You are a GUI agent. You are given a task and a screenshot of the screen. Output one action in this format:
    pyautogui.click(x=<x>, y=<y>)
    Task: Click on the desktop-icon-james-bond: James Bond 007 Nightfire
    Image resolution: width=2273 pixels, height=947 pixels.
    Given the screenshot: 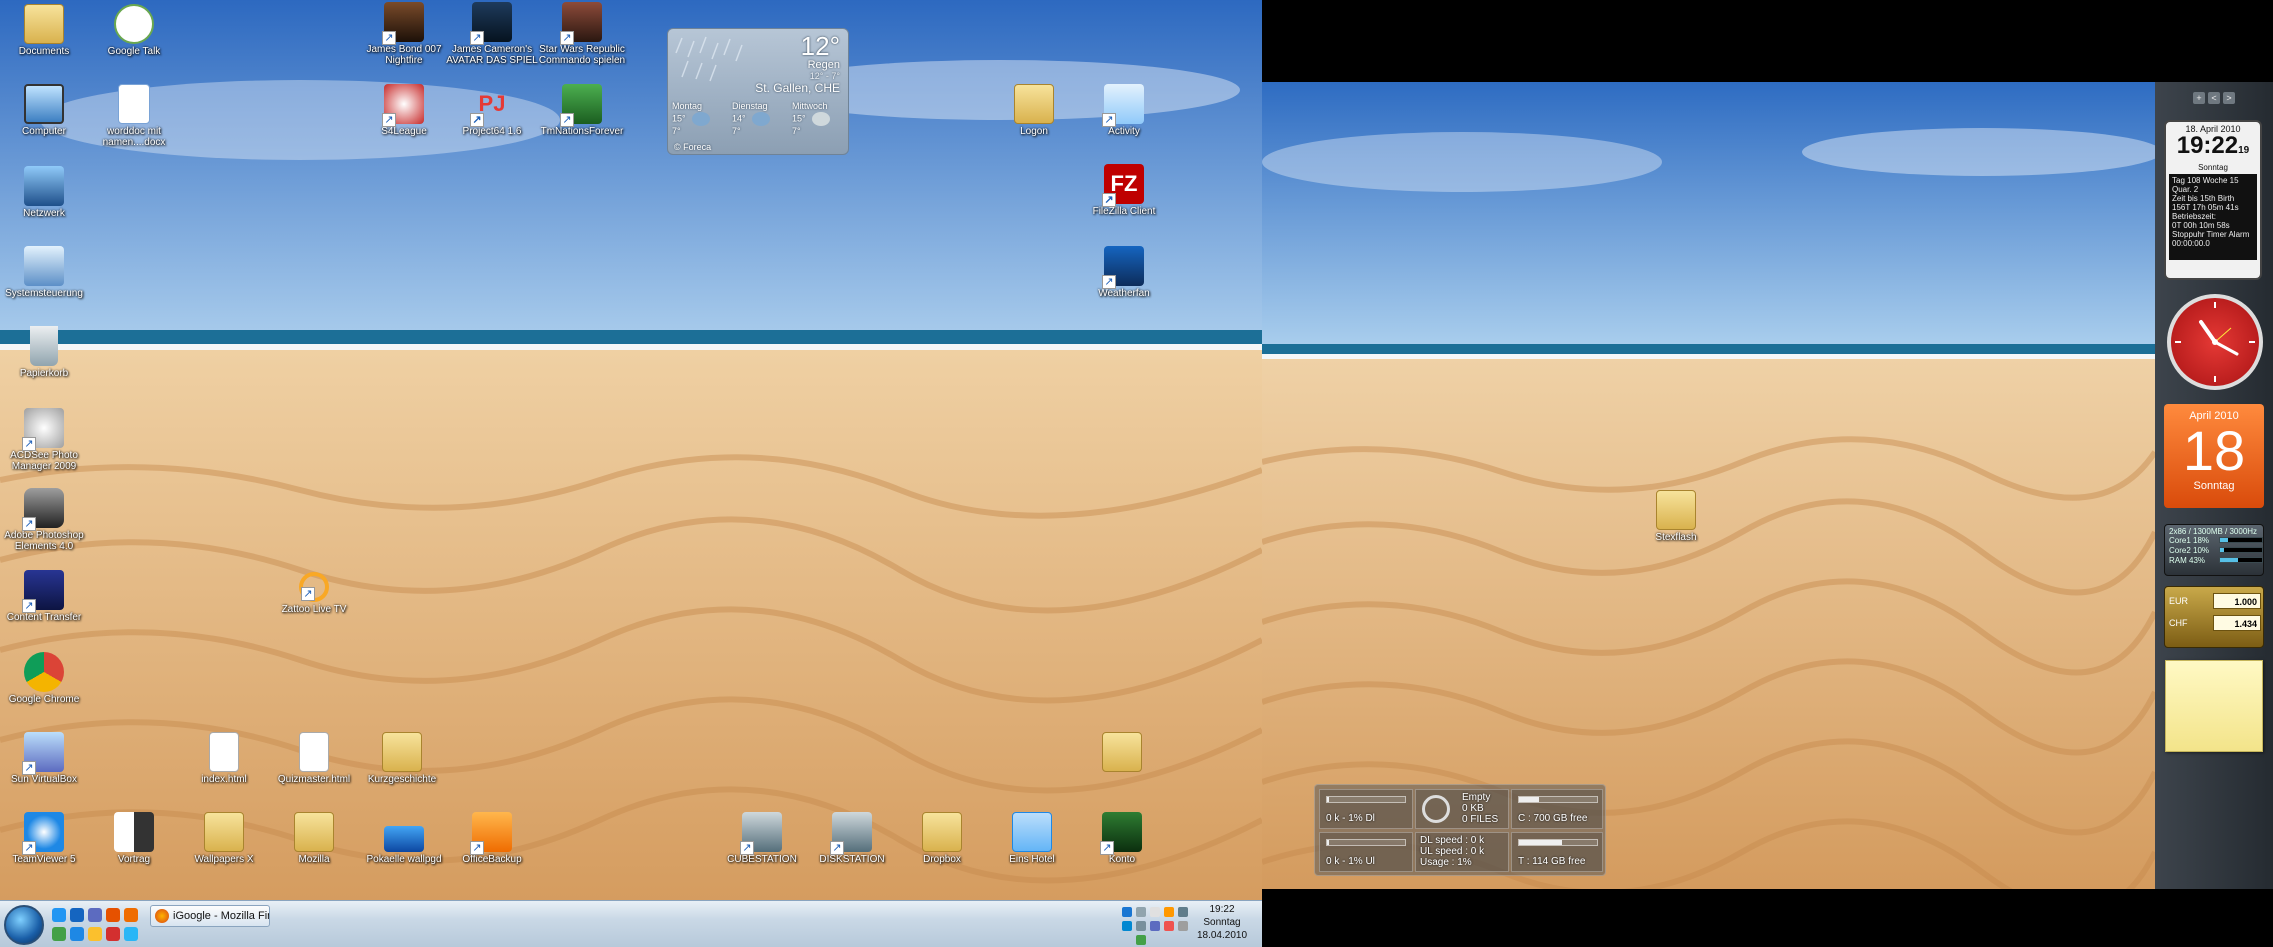 What is the action you would take?
    pyautogui.click(x=404, y=34)
    